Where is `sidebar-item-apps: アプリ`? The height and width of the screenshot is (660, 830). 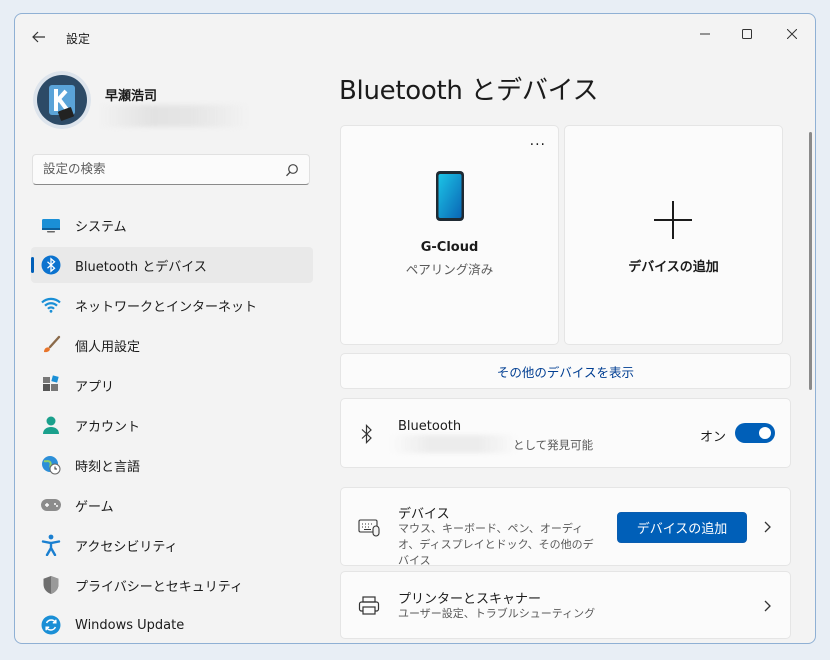 sidebar-item-apps: アプリ is located at coordinates (172, 385).